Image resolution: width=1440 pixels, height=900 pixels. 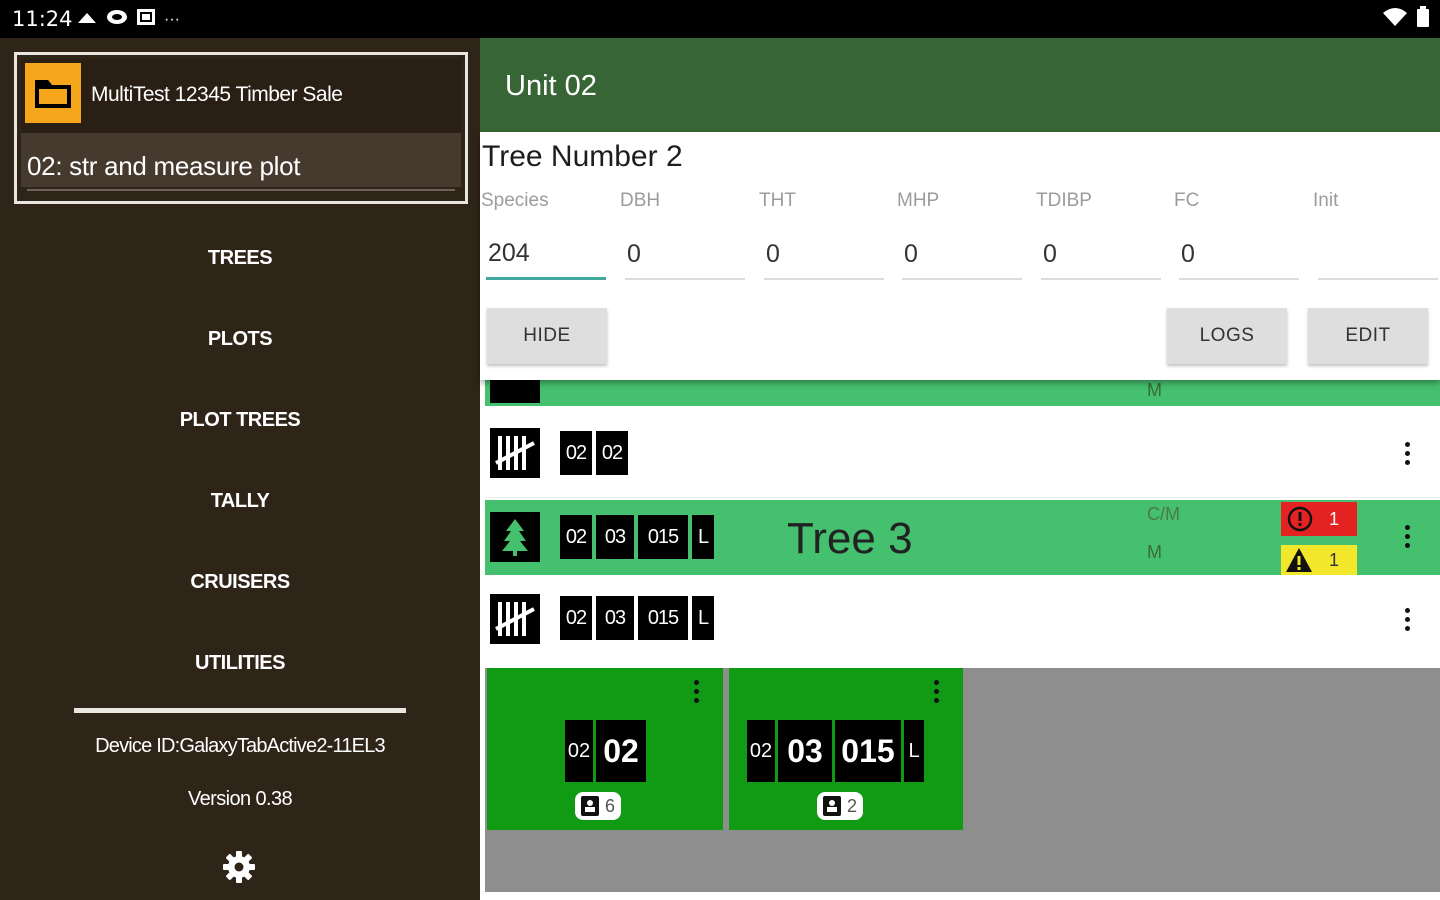 I want to click on nav-tally: TALLY, so click(x=240, y=501).